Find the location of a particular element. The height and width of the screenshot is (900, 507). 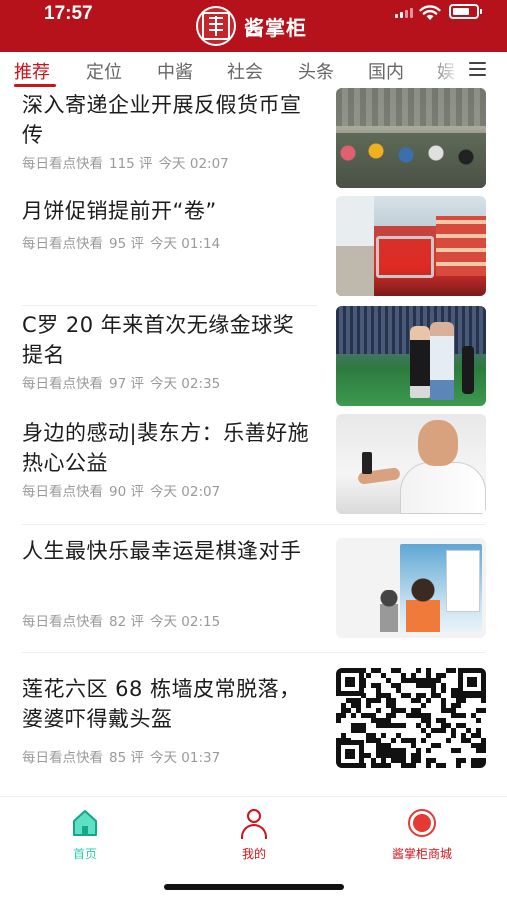

app-header: 17:57 酱掌柜 is located at coordinates (253, 26).